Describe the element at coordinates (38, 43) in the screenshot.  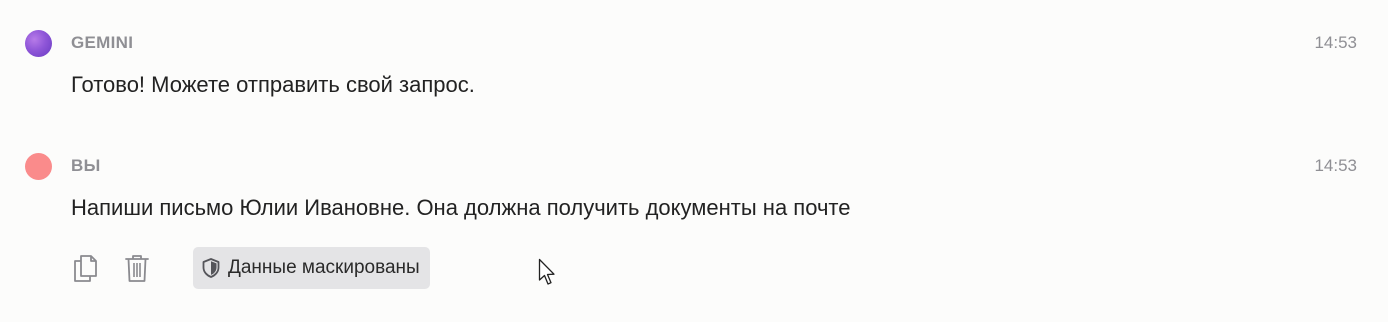
I see `gemini-avatar` at that location.